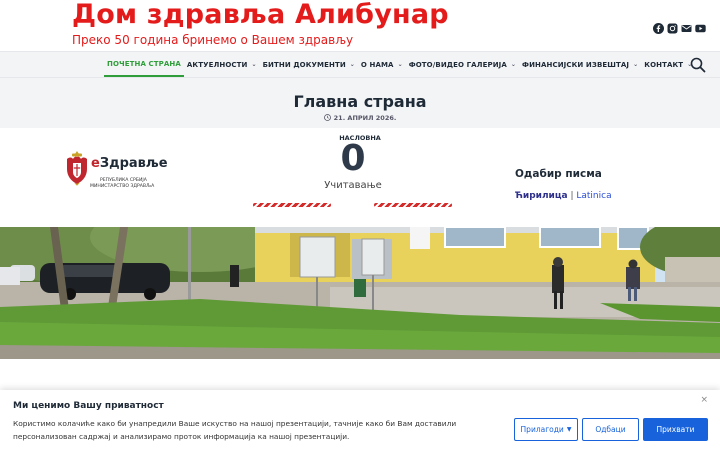 This screenshot has width=720, height=450. I want to click on ezdravlje-name: еЗдравље, so click(129, 163).